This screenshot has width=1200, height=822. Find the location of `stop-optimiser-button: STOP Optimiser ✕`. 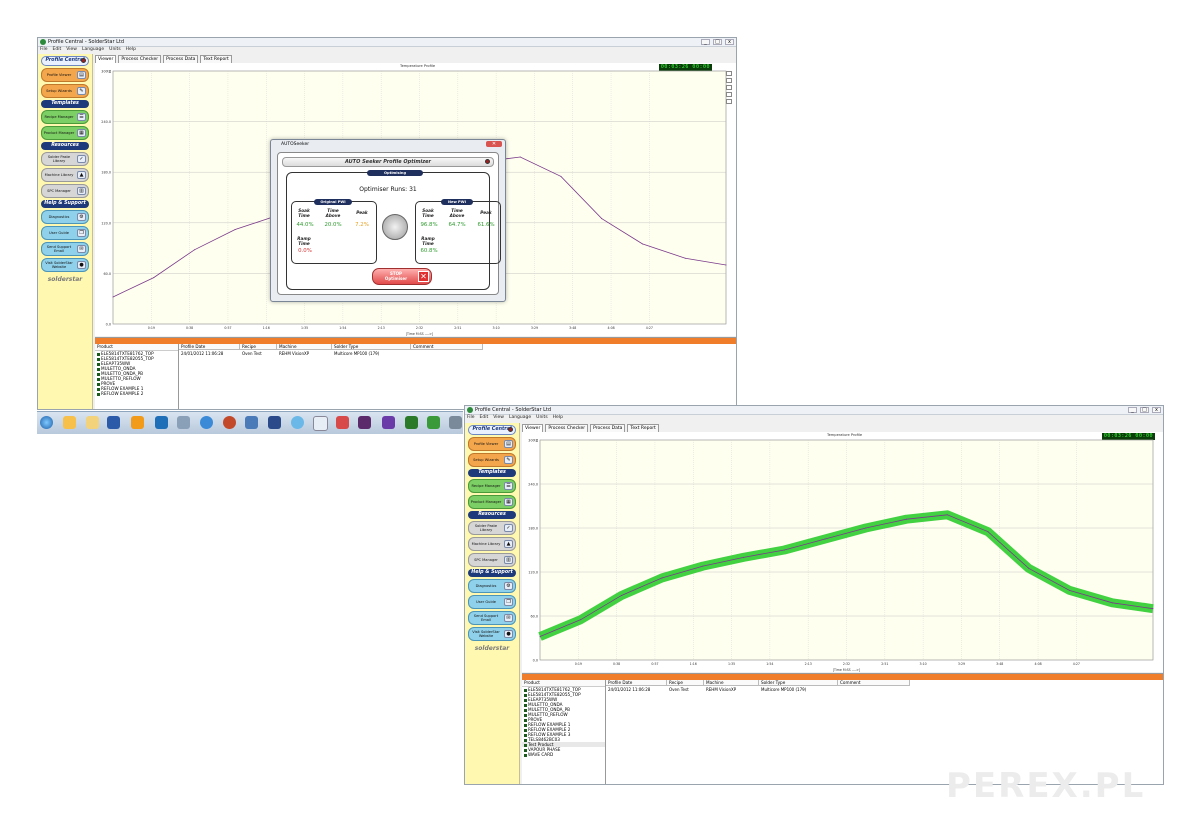

stop-optimiser-button: STOP Optimiser ✕ is located at coordinates (402, 276).